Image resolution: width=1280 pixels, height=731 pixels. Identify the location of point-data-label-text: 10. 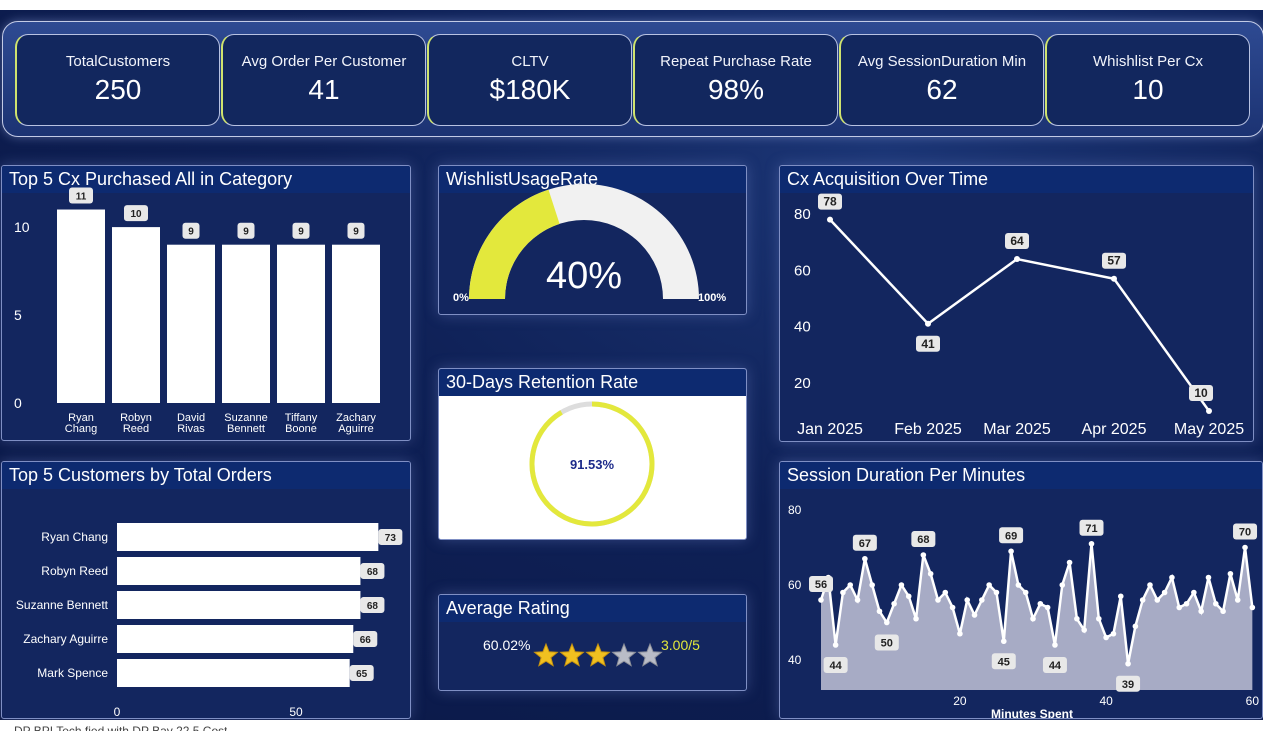
(1201, 393).